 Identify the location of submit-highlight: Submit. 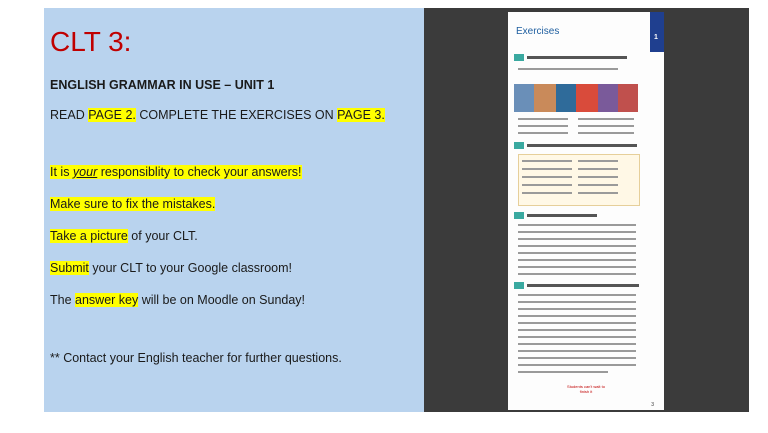
(69, 268).